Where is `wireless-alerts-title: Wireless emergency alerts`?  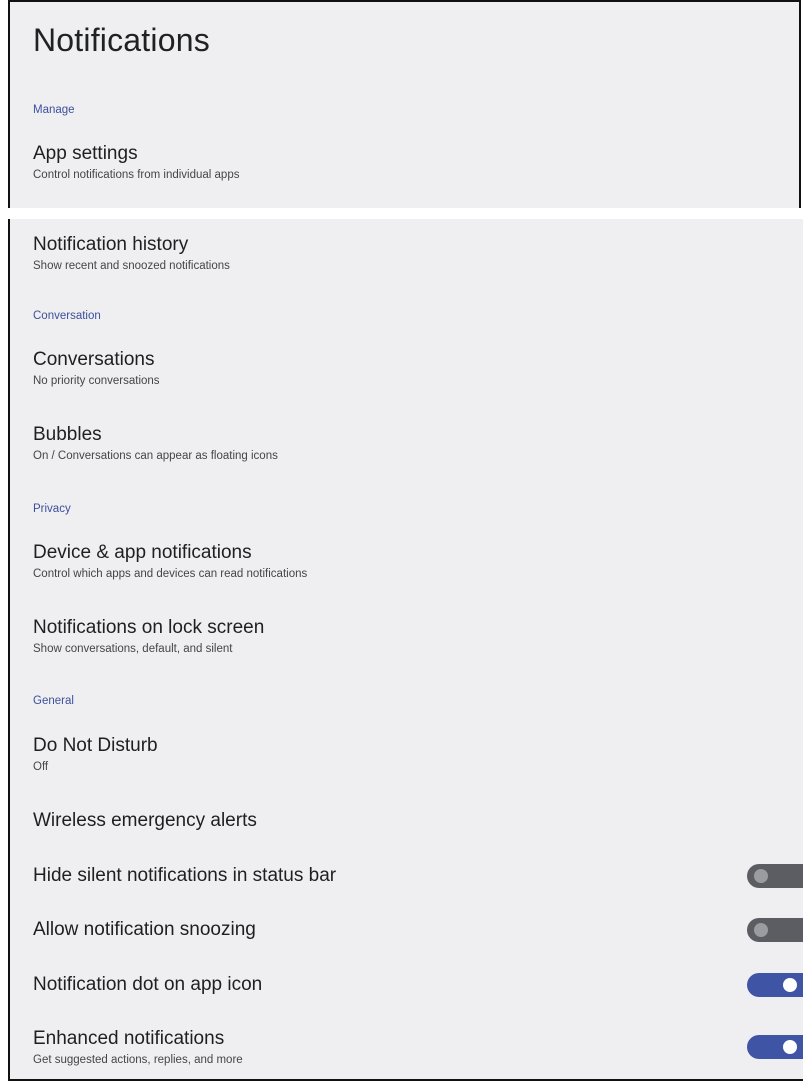 wireless-alerts-title: Wireless emergency alerts is located at coordinates (145, 820).